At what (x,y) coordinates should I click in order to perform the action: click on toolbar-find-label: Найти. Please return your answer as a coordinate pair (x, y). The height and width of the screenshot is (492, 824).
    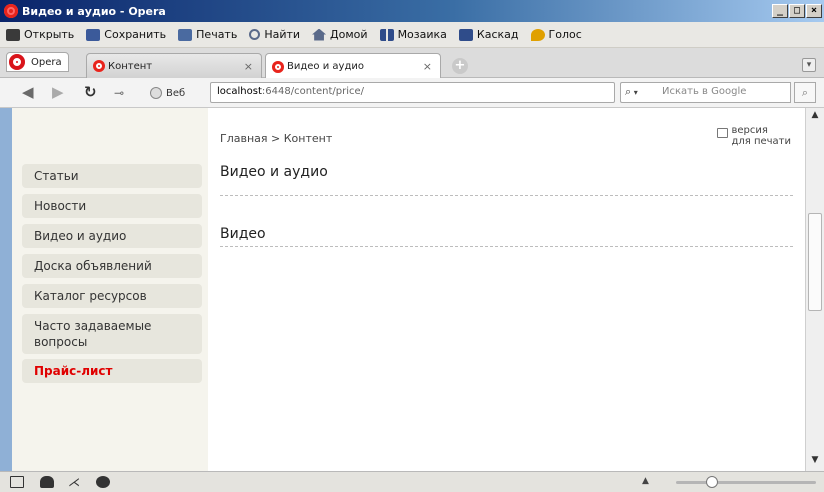
    Looking at the image, I should click on (282, 34).